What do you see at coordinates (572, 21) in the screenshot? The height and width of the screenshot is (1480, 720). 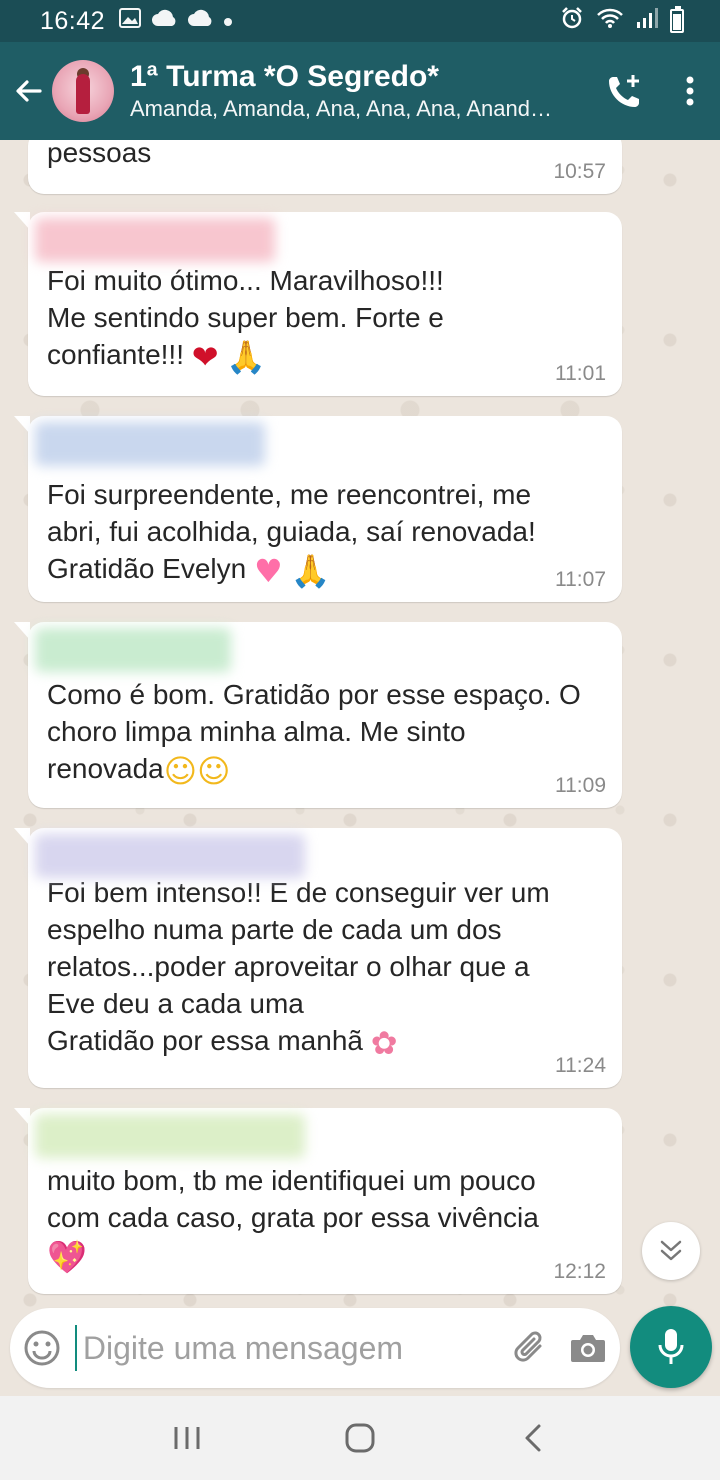 I see `alarm-icon` at bounding box center [572, 21].